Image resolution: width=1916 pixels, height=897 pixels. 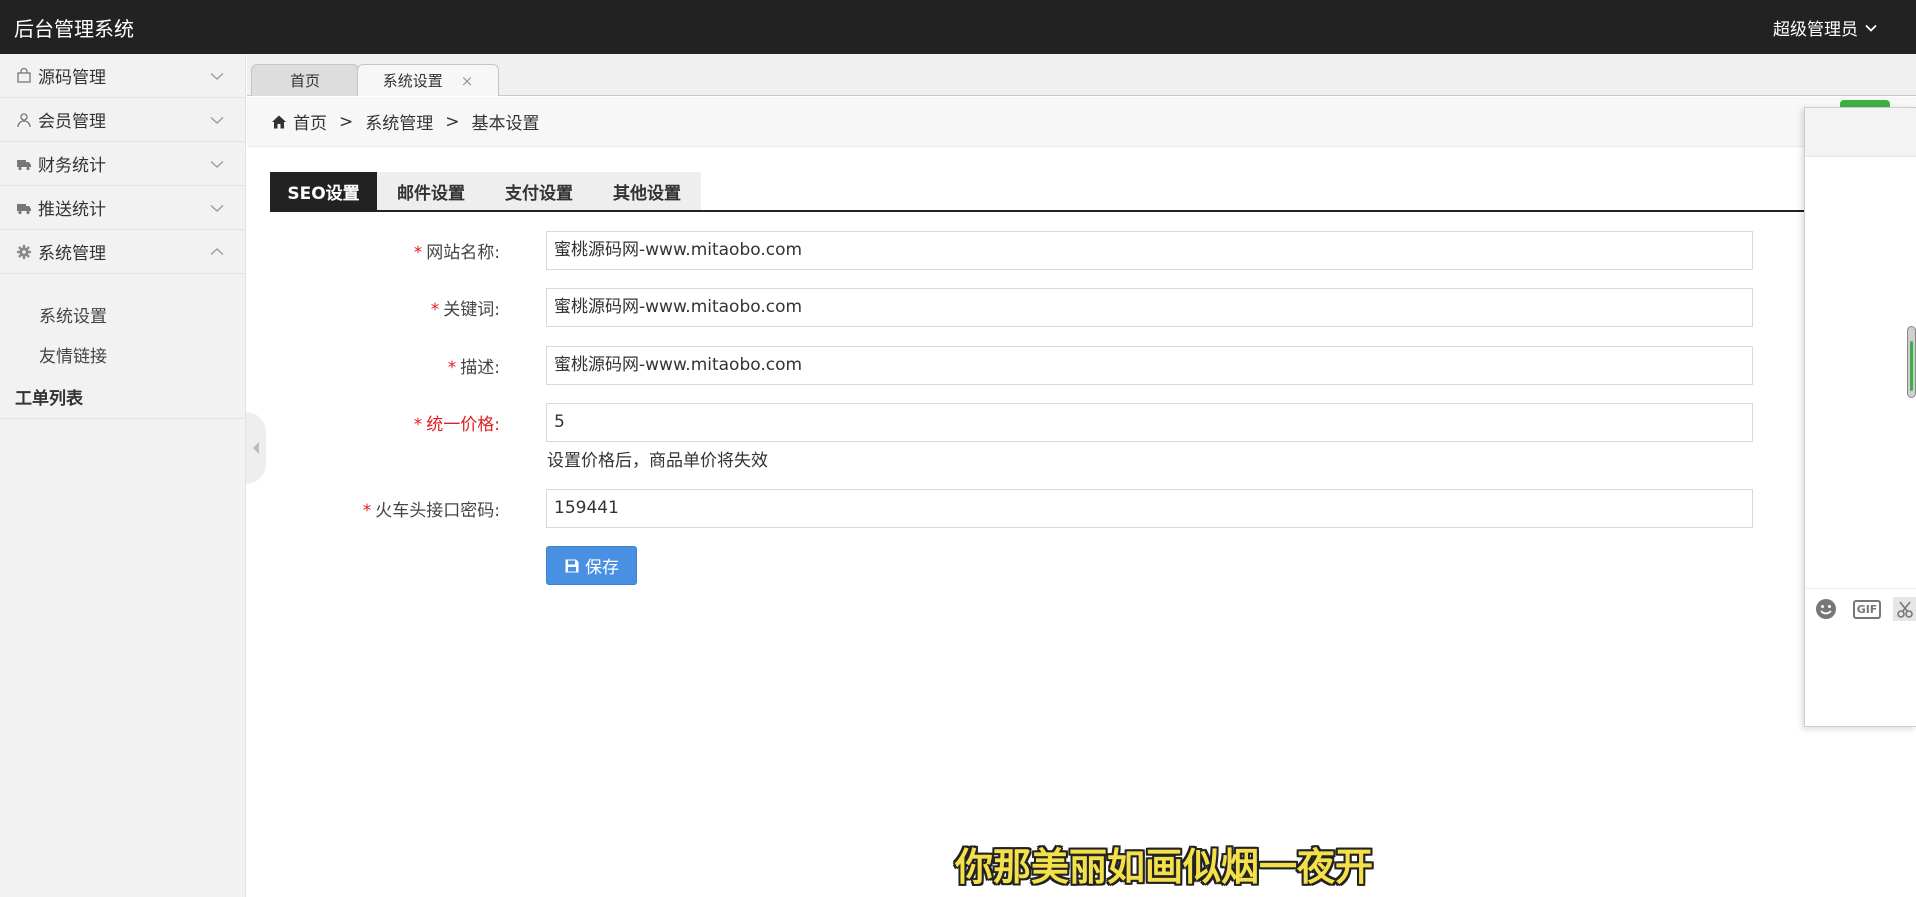 What do you see at coordinates (323, 191) in the screenshot?
I see `tab-seo: SEO设置` at bounding box center [323, 191].